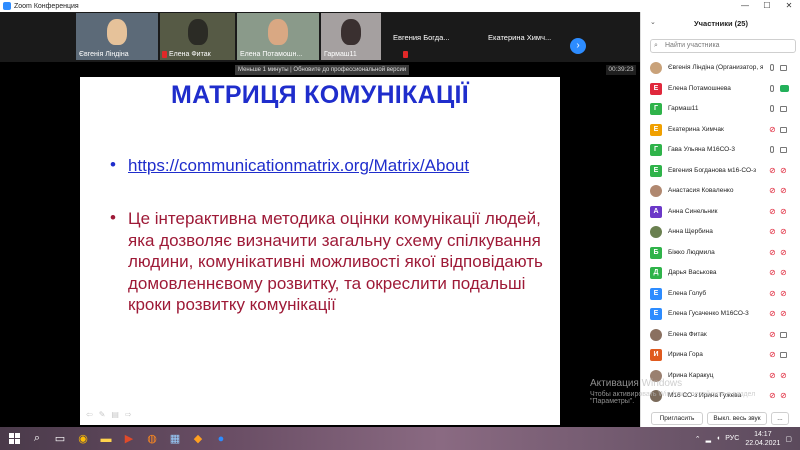 The width and height of the screenshot is (800, 450). What do you see at coordinates (340, 54) in the screenshot?
I see `tile-name: Гармаш11` at bounding box center [340, 54].